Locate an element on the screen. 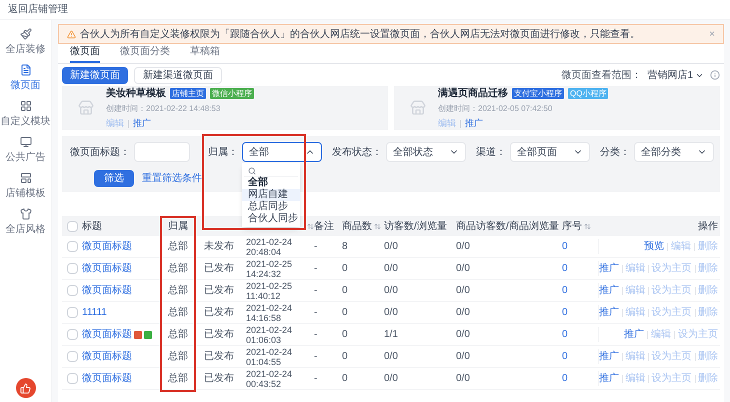 The height and width of the screenshot is (402, 730). tab: 微页面分类 is located at coordinates (145, 53).